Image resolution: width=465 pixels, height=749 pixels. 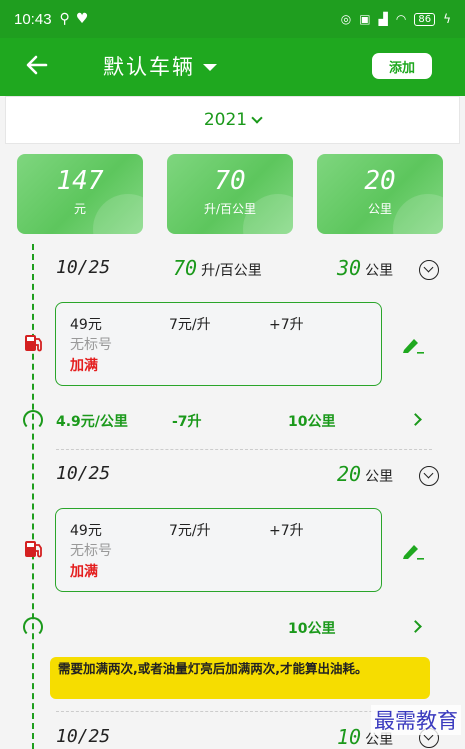 I want to click on stat-value: 20, so click(x=380, y=181).